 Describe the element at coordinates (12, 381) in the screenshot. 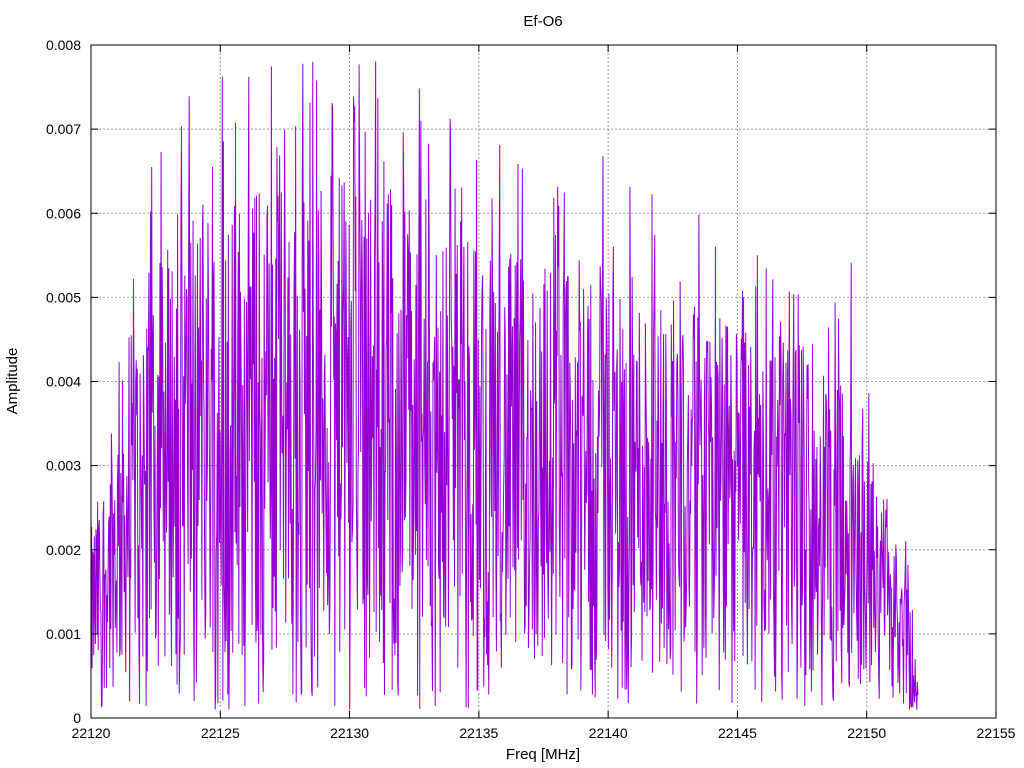

I see `y-axis-label: Amplitude` at that location.